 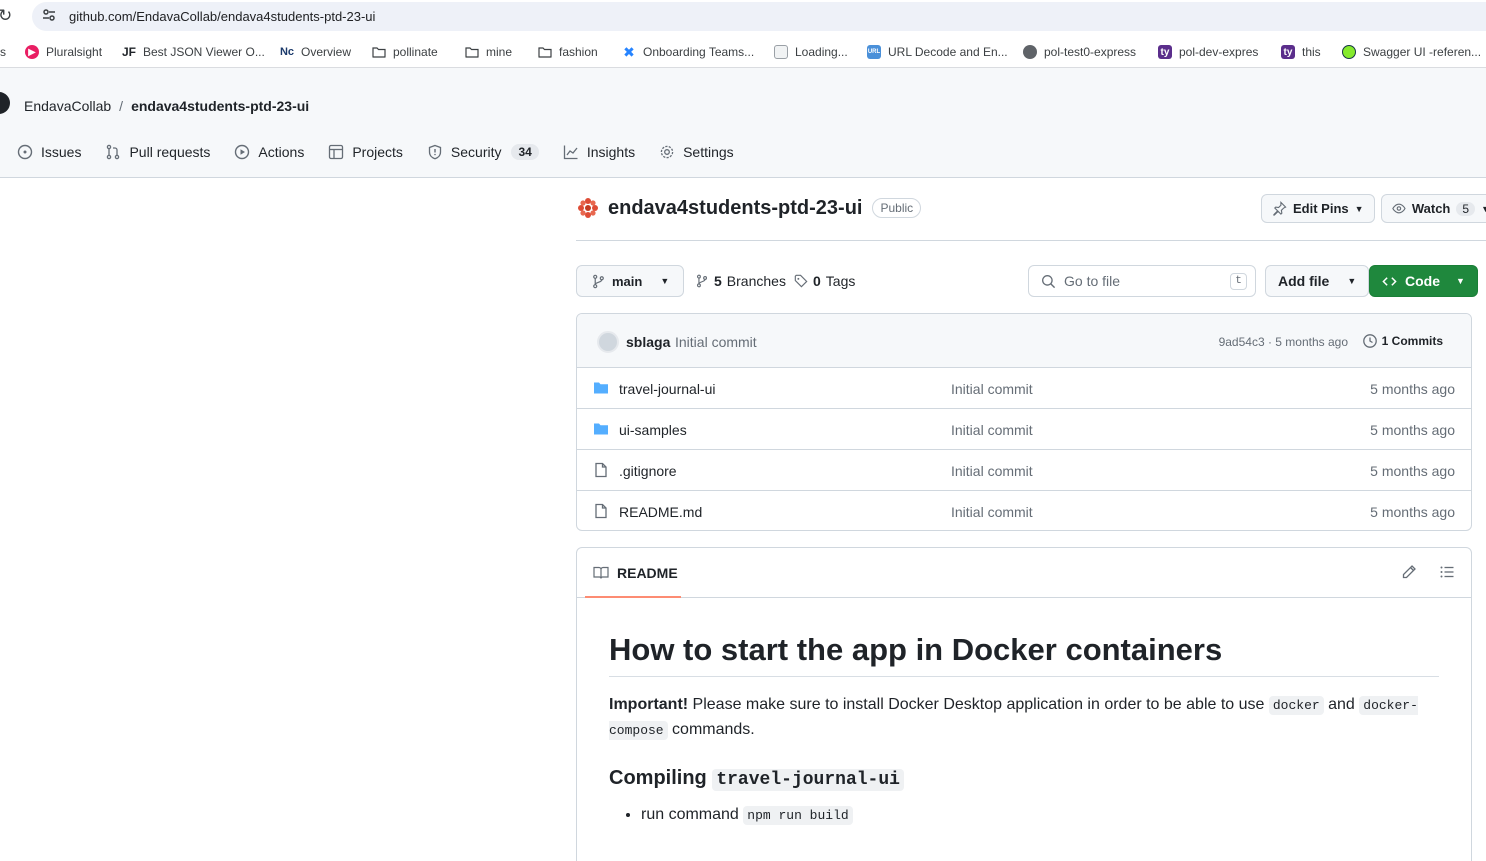 I want to click on code-npm-run-build: npm run build, so click(x=798, y=815).